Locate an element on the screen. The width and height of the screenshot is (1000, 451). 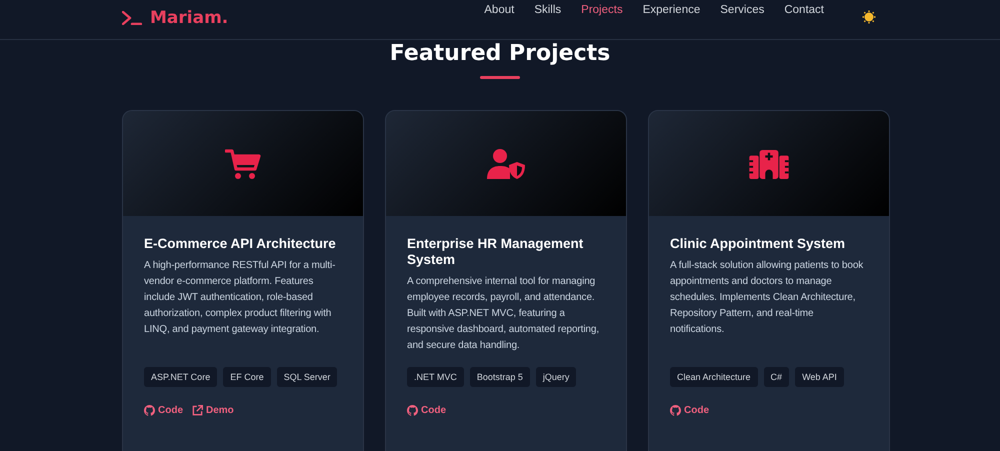
project-description: A comprehensive internal tool for managing employee records, payroll, and attendance. Built with ASP.NET MVC, featuring a responsive dashboard, automated reporting, and secure data handling. is located at coordinates (503, 314).